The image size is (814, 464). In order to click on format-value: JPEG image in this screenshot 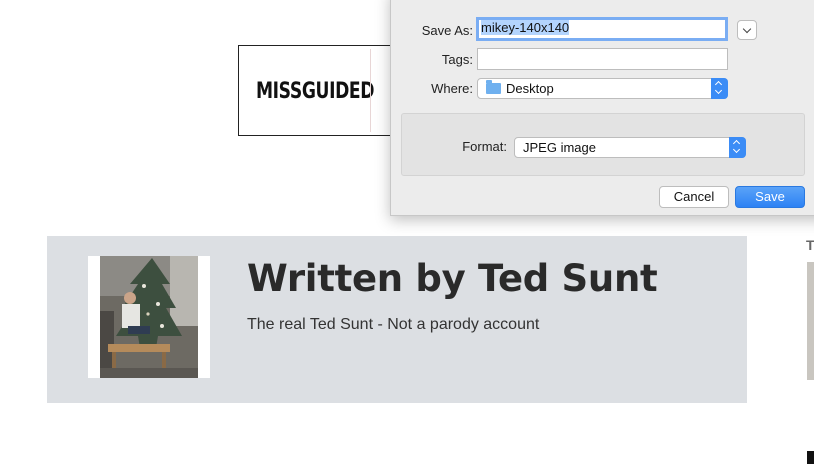, I will do `click(559, 147)`.